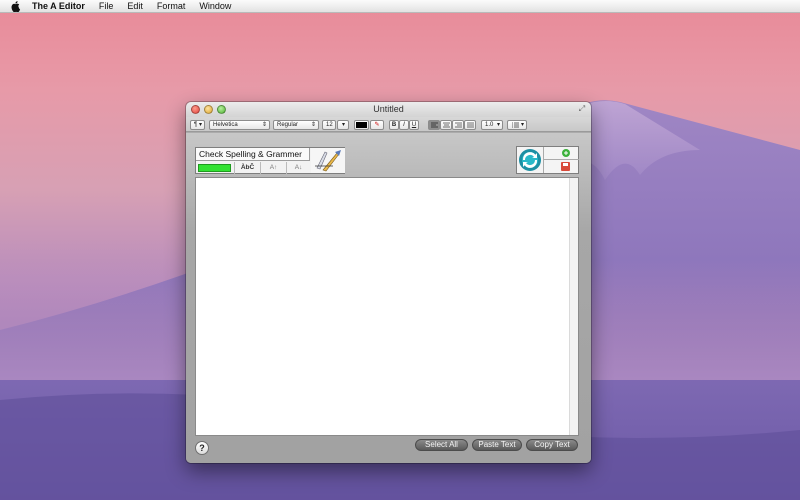  I want to click on save-icon, so click(565, 166).